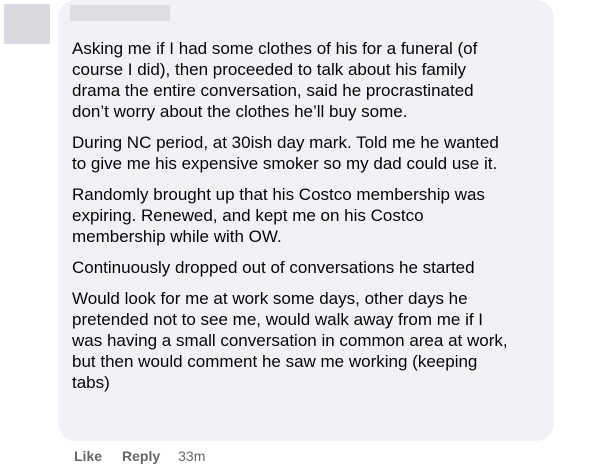  I want to click on comment-actions: Like Reply 33m, so click(139, 456).